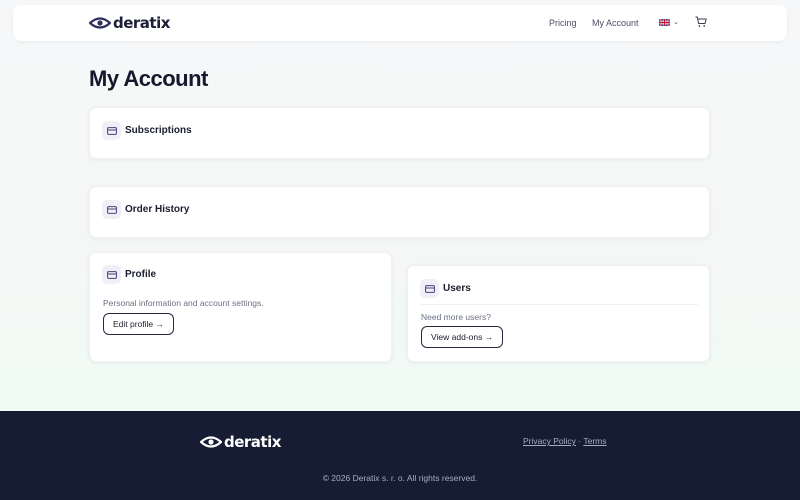  I want to click on subscriptions-header: Subscriptions, so click(147, 130).